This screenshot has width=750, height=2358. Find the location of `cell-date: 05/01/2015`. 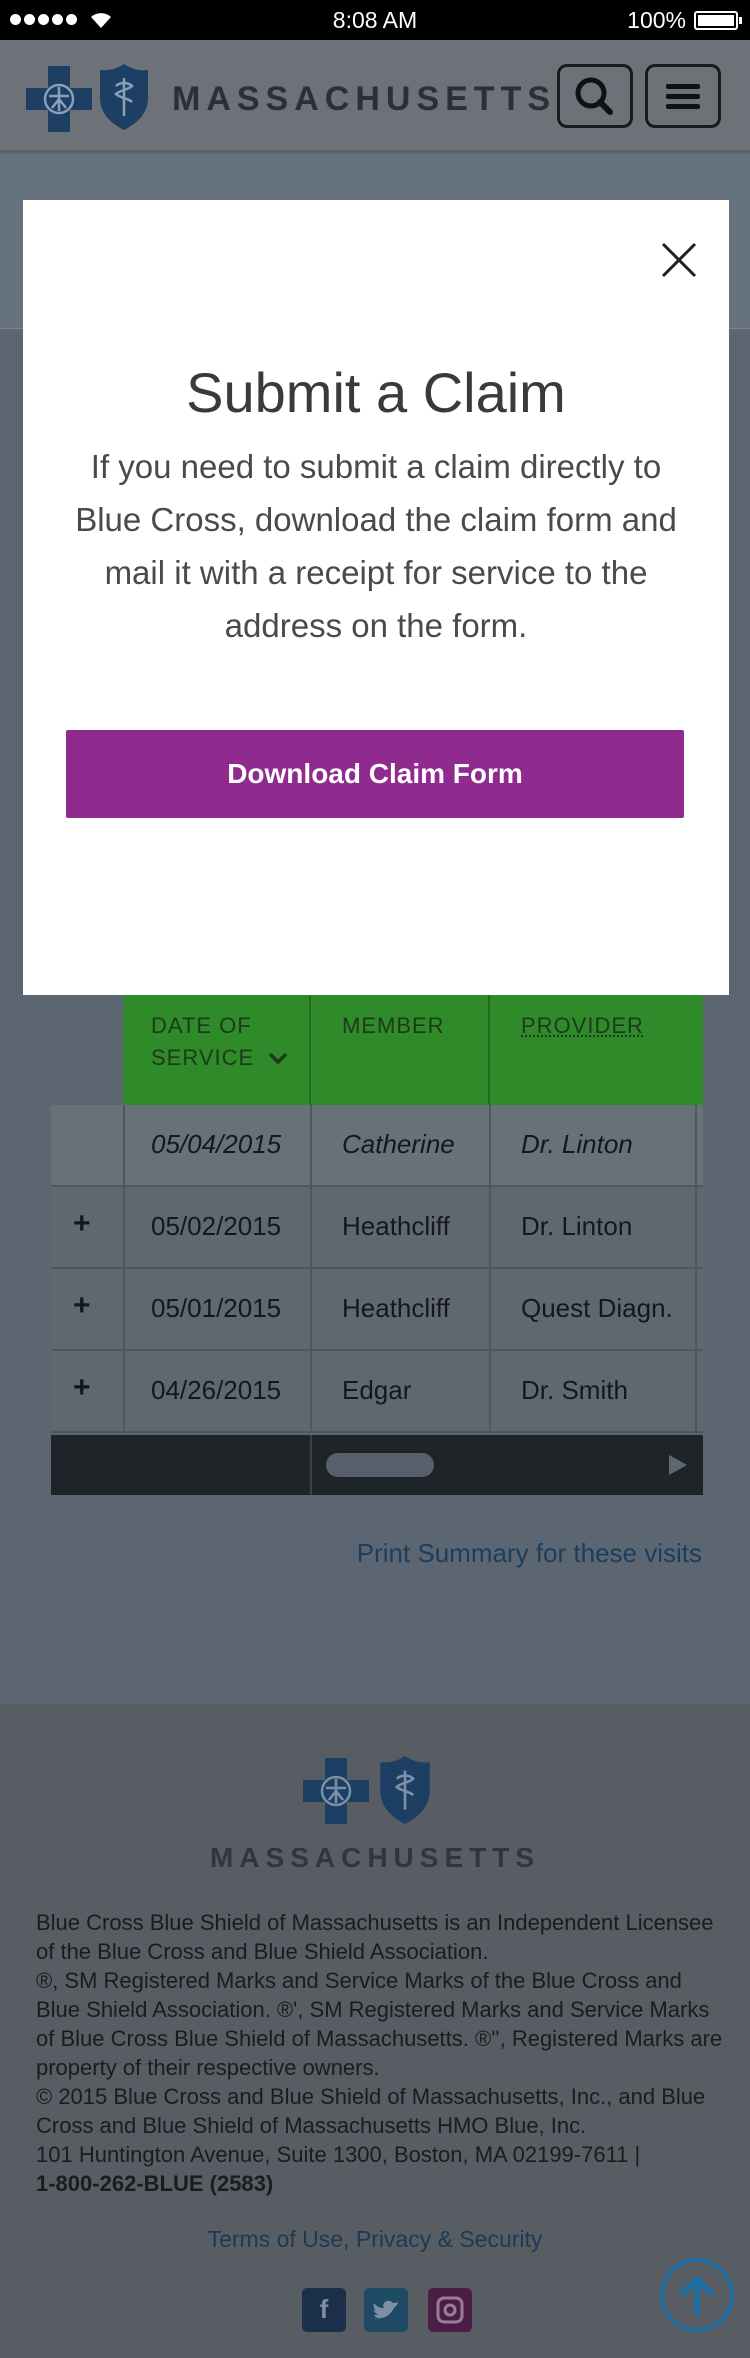

cell-date: 05/01/2015 is located at coordinates (216, 1308).